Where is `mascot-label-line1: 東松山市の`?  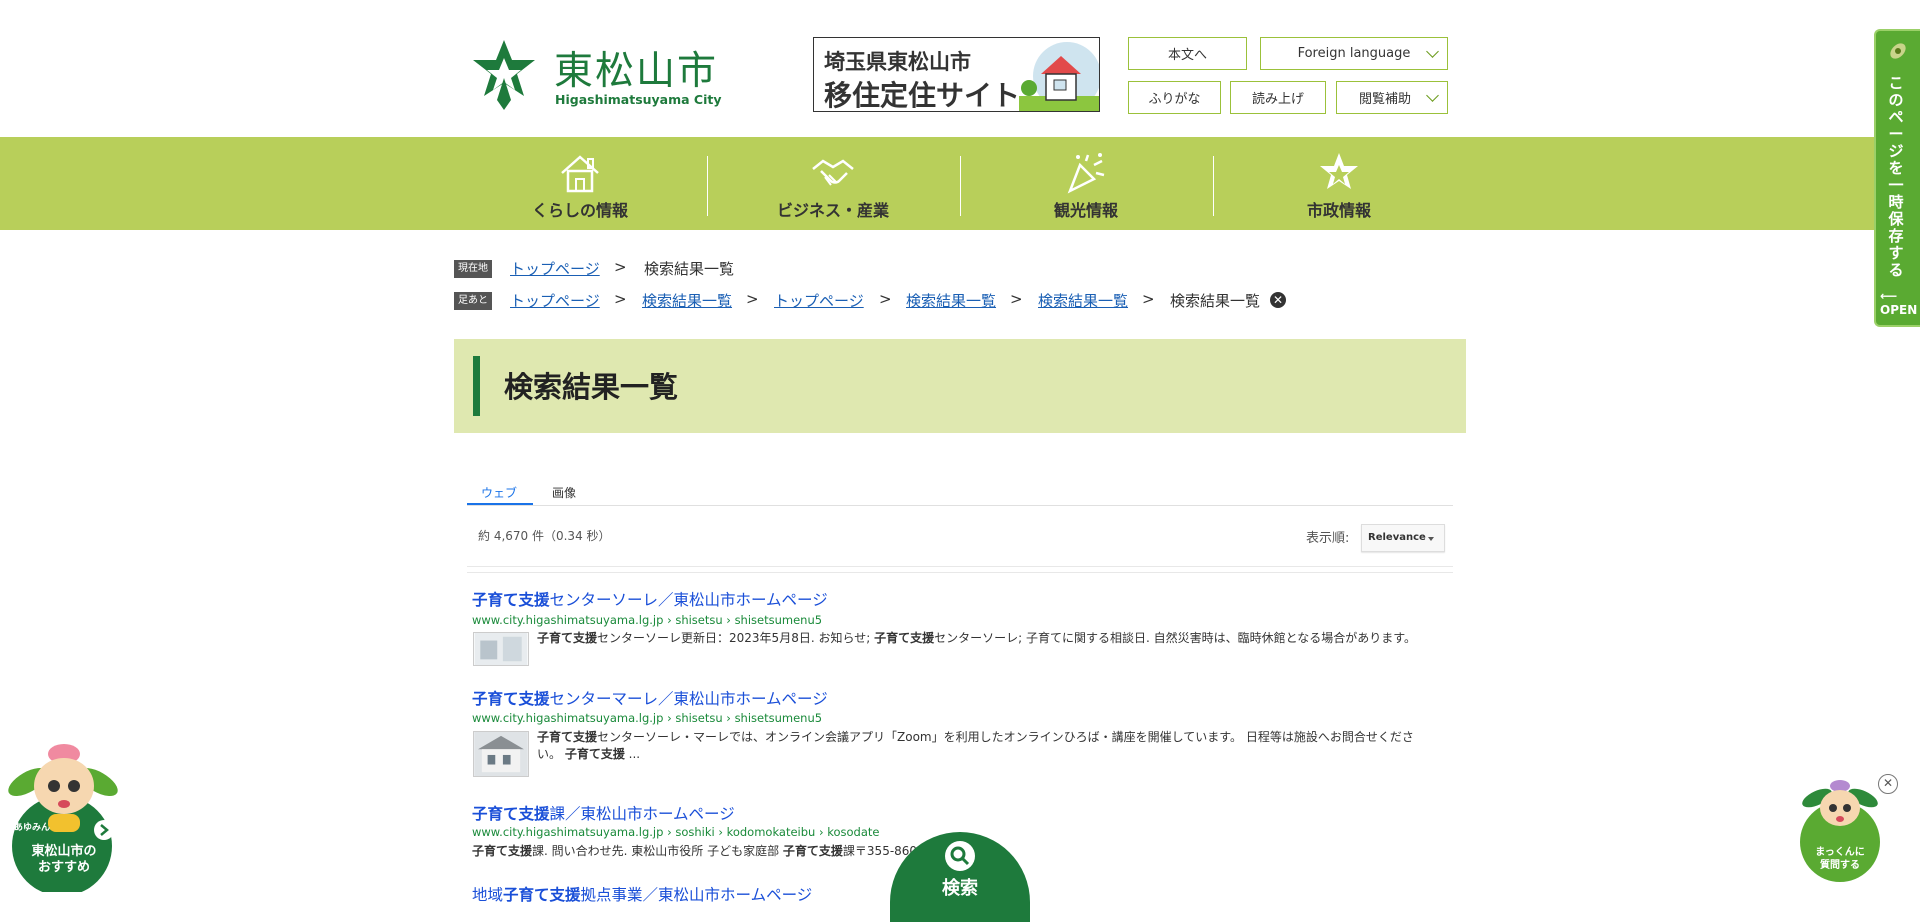 mascot-label-line1: 東松山市の is located at coordinates (64, 851).